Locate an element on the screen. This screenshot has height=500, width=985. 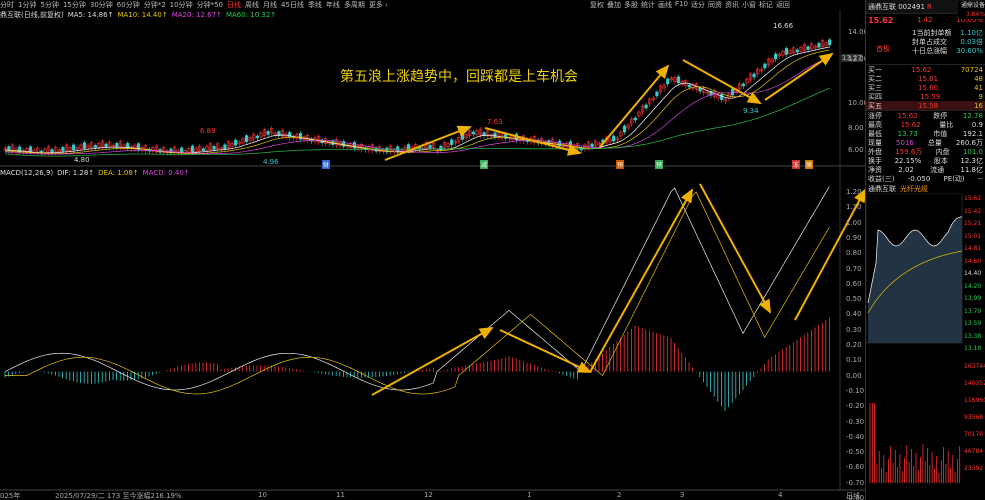
mini-volume-tick: 93568 is located at coordinates (974, 417).